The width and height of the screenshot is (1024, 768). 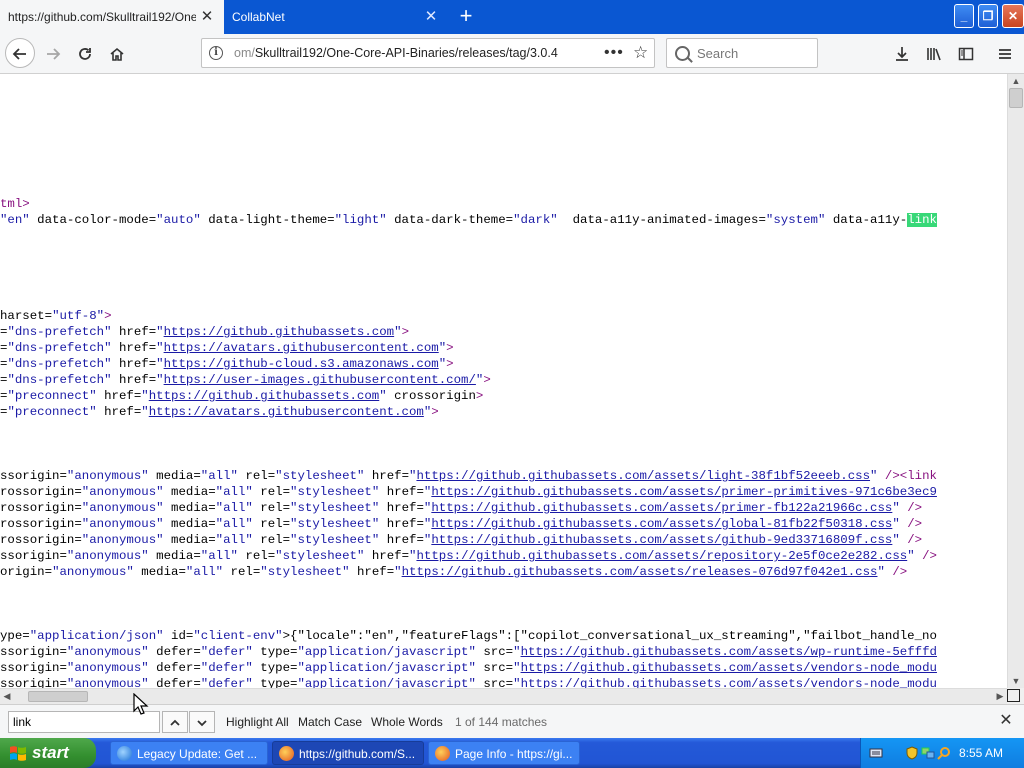 I want to click on search-icon, so click(x=944, y=753).